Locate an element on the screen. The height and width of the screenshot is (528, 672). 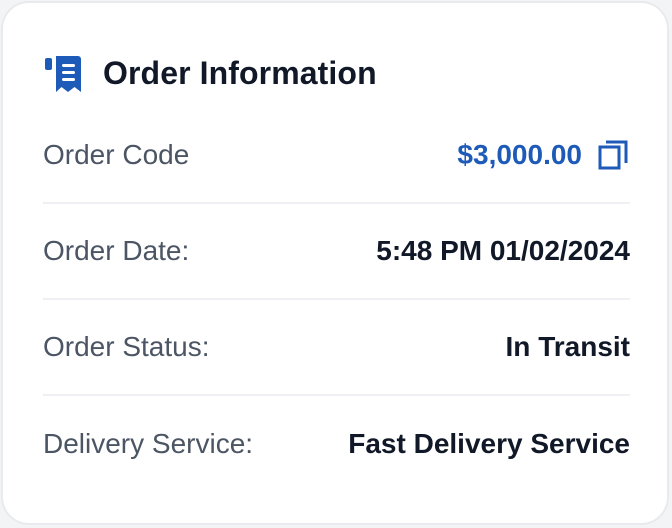
order-code-value-group: $3,000.00 is located at coordinates (543, 155).